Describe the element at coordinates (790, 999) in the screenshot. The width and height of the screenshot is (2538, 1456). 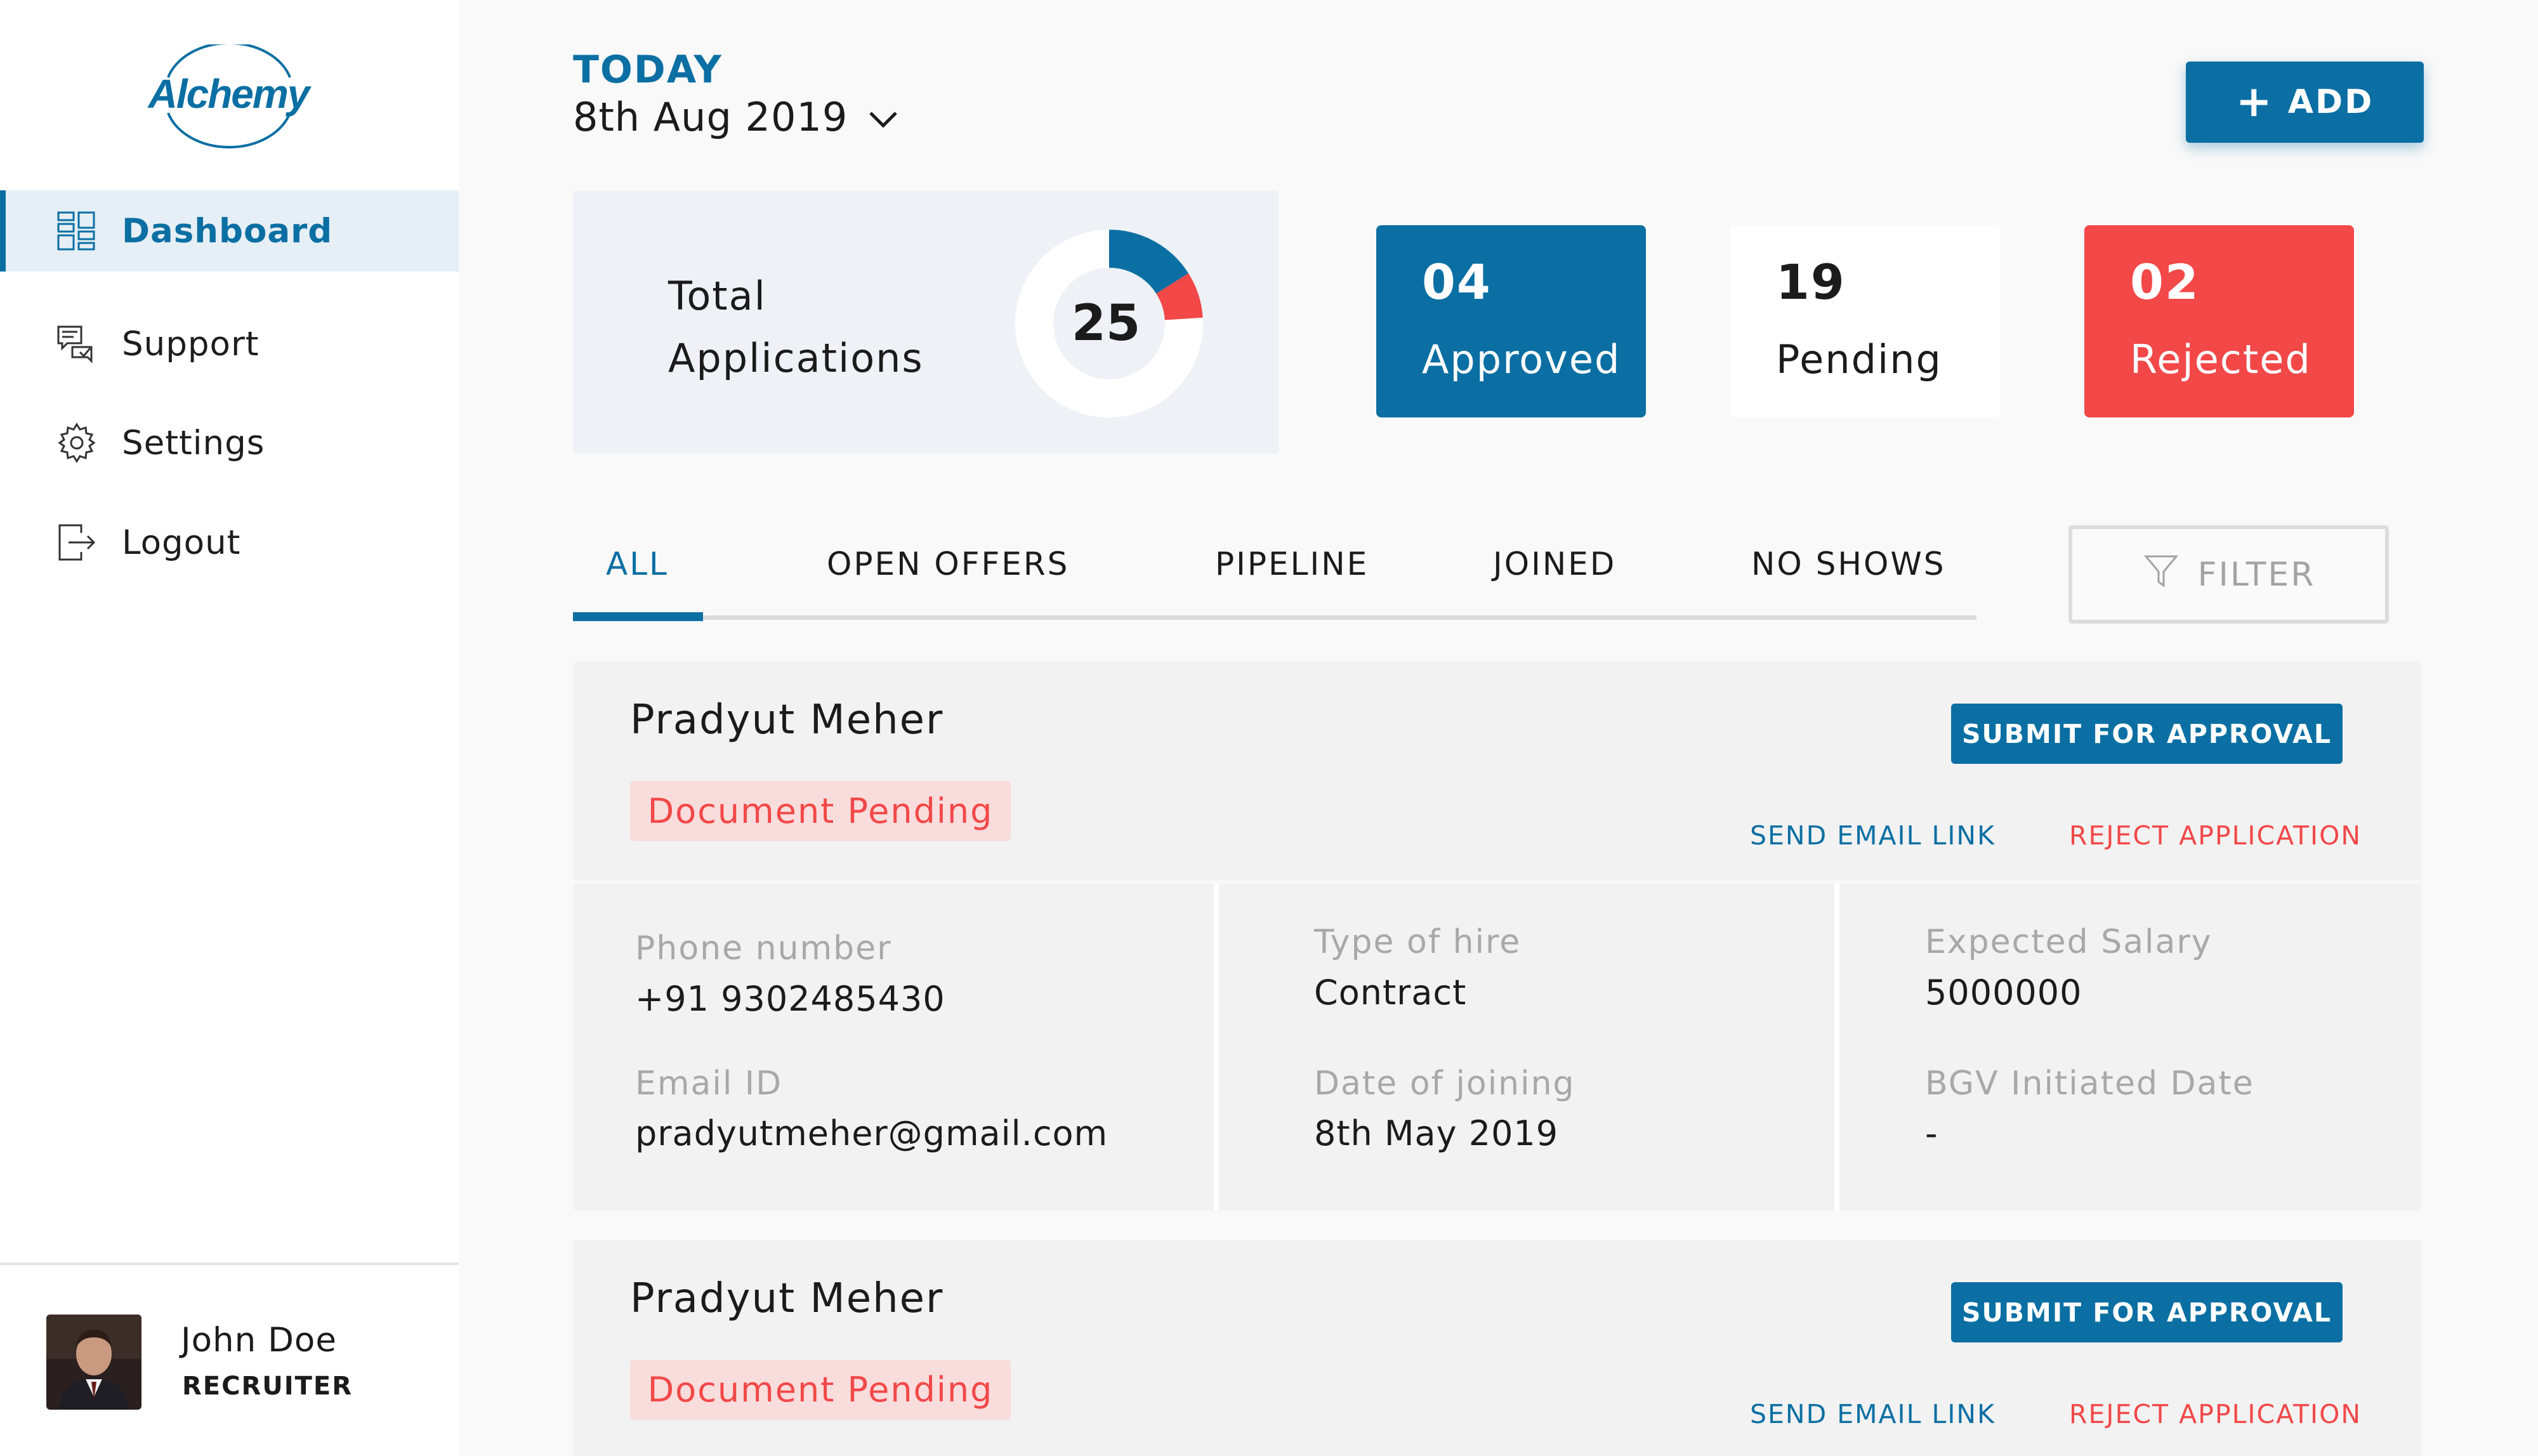
I see `phone-value: +91 9302485430` at that location.